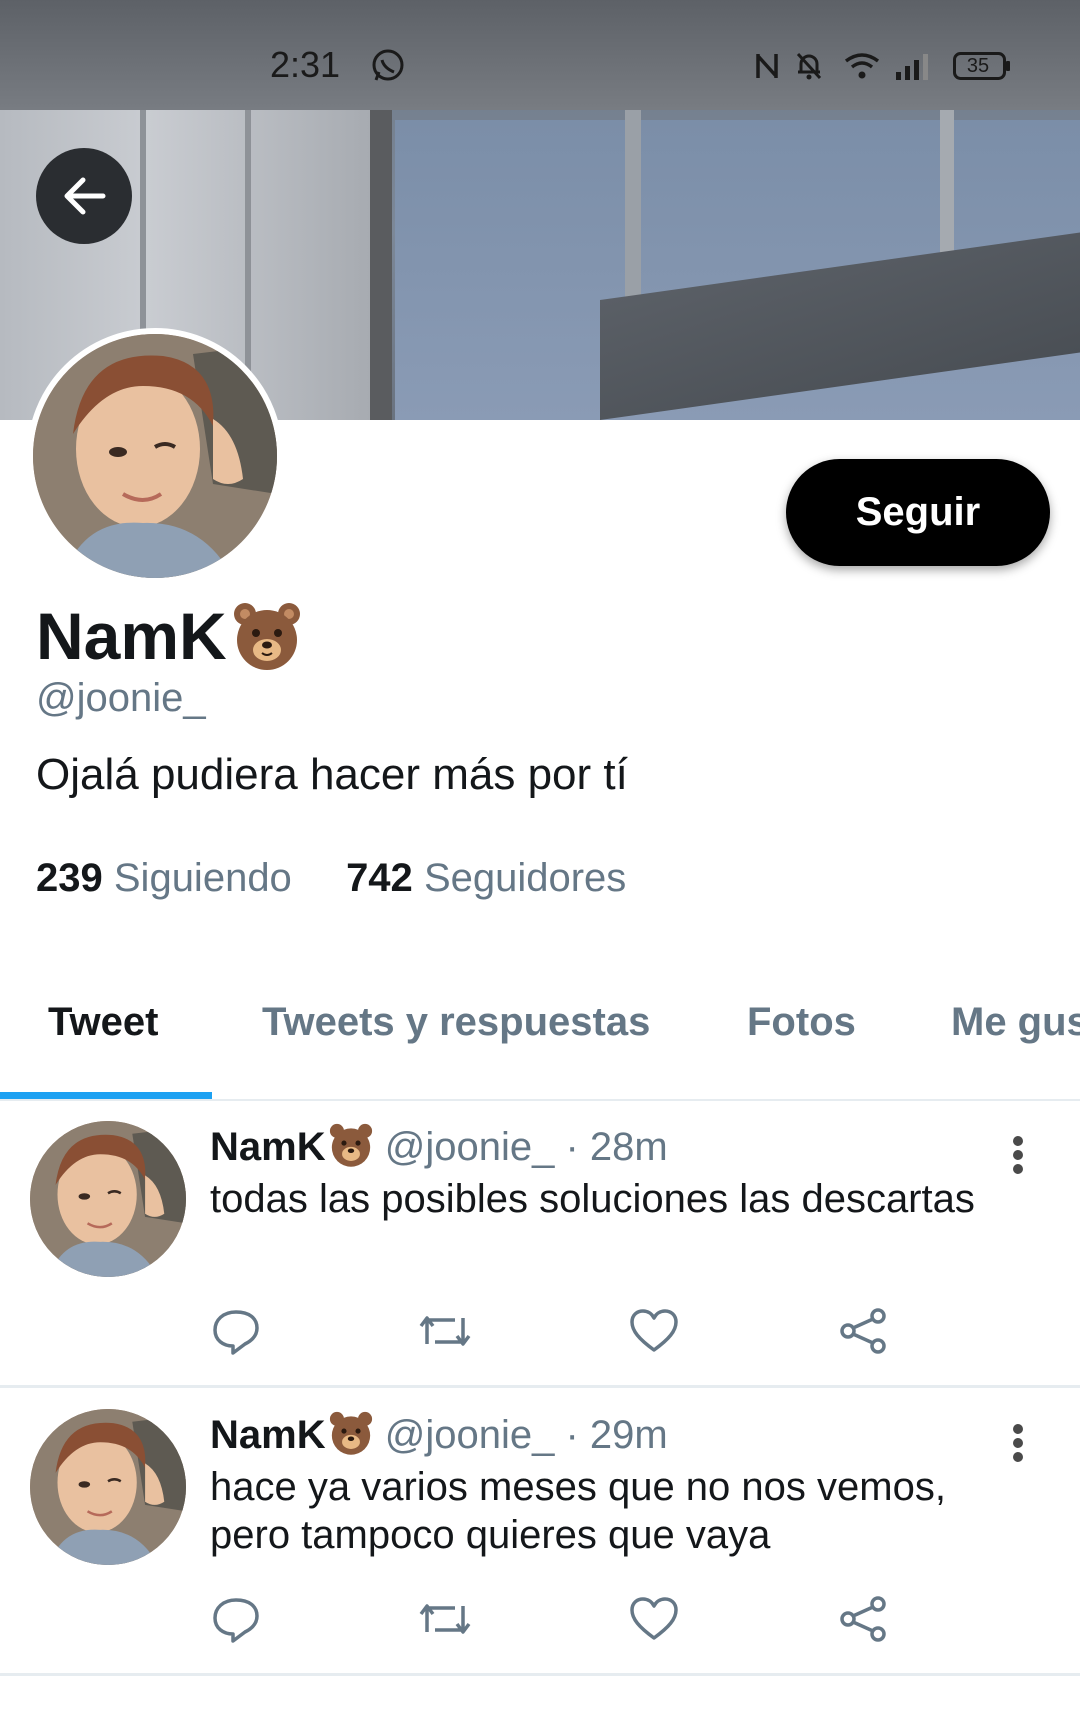  Describe the element at coordinates (121, 698) in the screenshot. I see `profile-handle: @joonie_` at that location.